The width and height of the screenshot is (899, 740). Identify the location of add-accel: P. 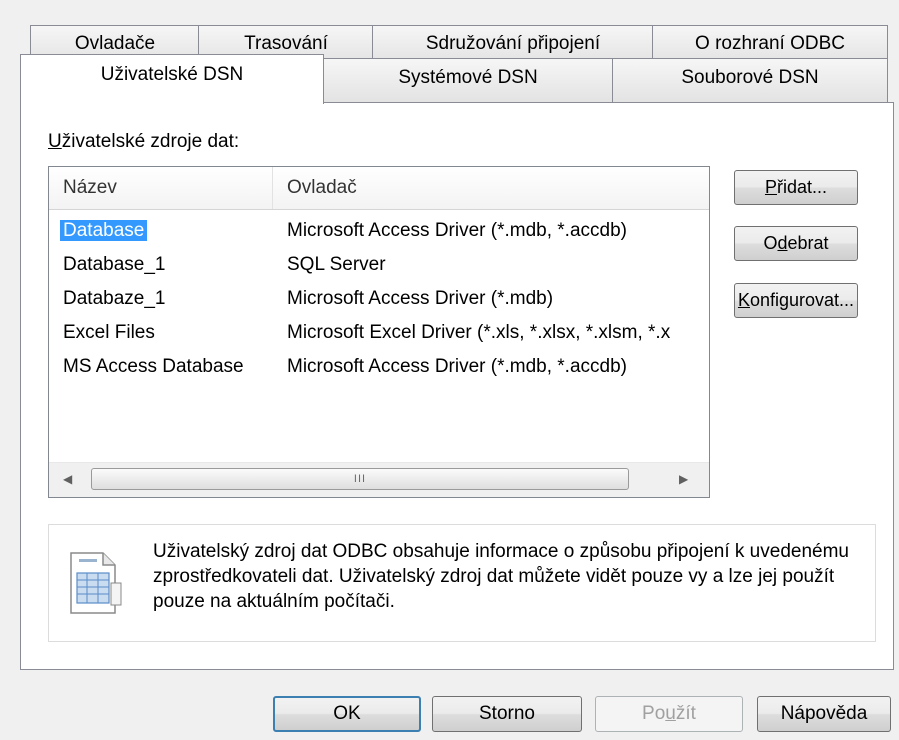
(770, 187).